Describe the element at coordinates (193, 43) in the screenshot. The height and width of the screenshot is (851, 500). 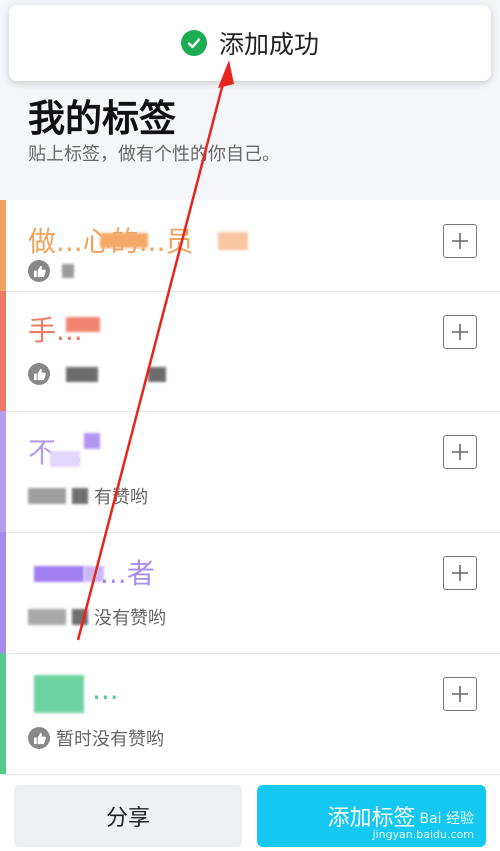
I see `check-circle-icon` at that location.